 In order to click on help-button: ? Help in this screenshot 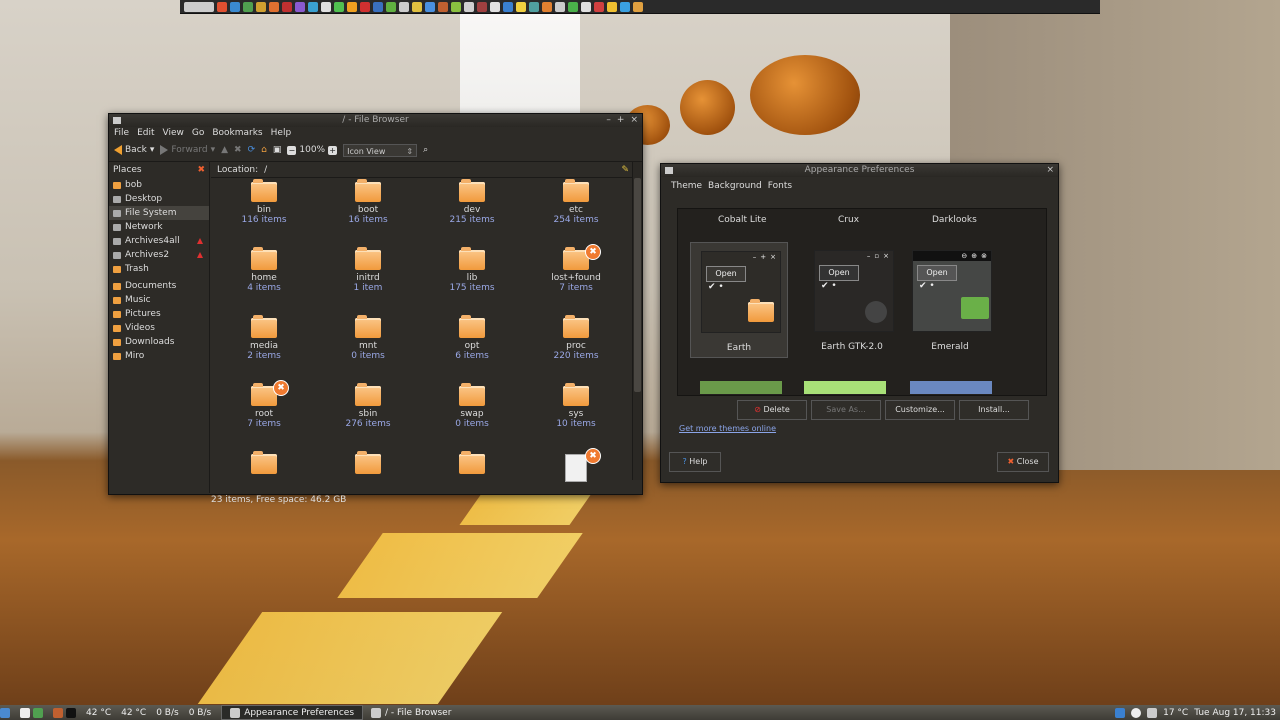, I will do `click(695, 462)`.